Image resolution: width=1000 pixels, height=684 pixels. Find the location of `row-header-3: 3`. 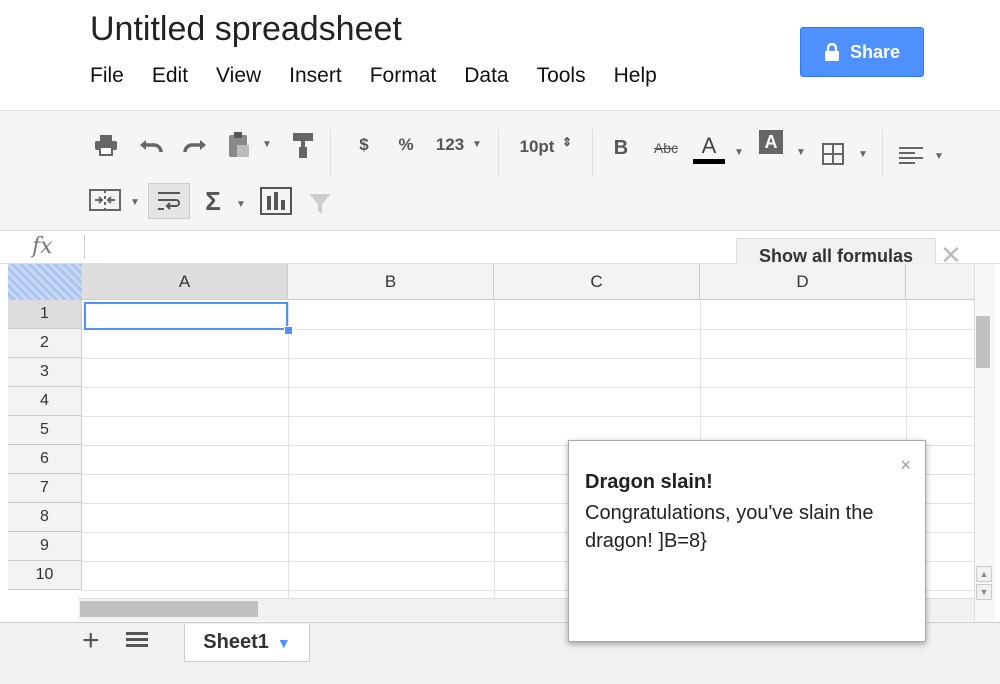

row-header-3: 3 is located at coordinates (45, 372).